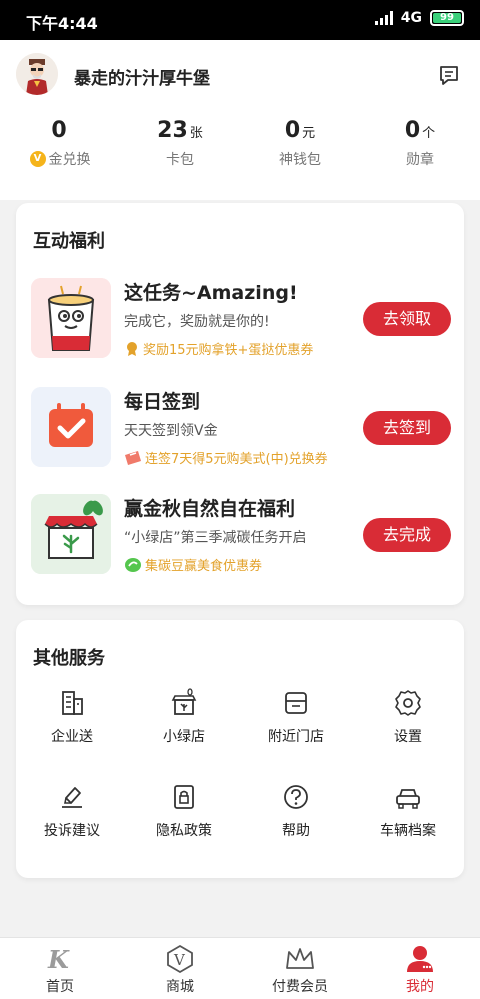  Describe the element at coordinates (296, 717) in the screenshot. I see `service-nearby-stores: 附近门店` at that location.